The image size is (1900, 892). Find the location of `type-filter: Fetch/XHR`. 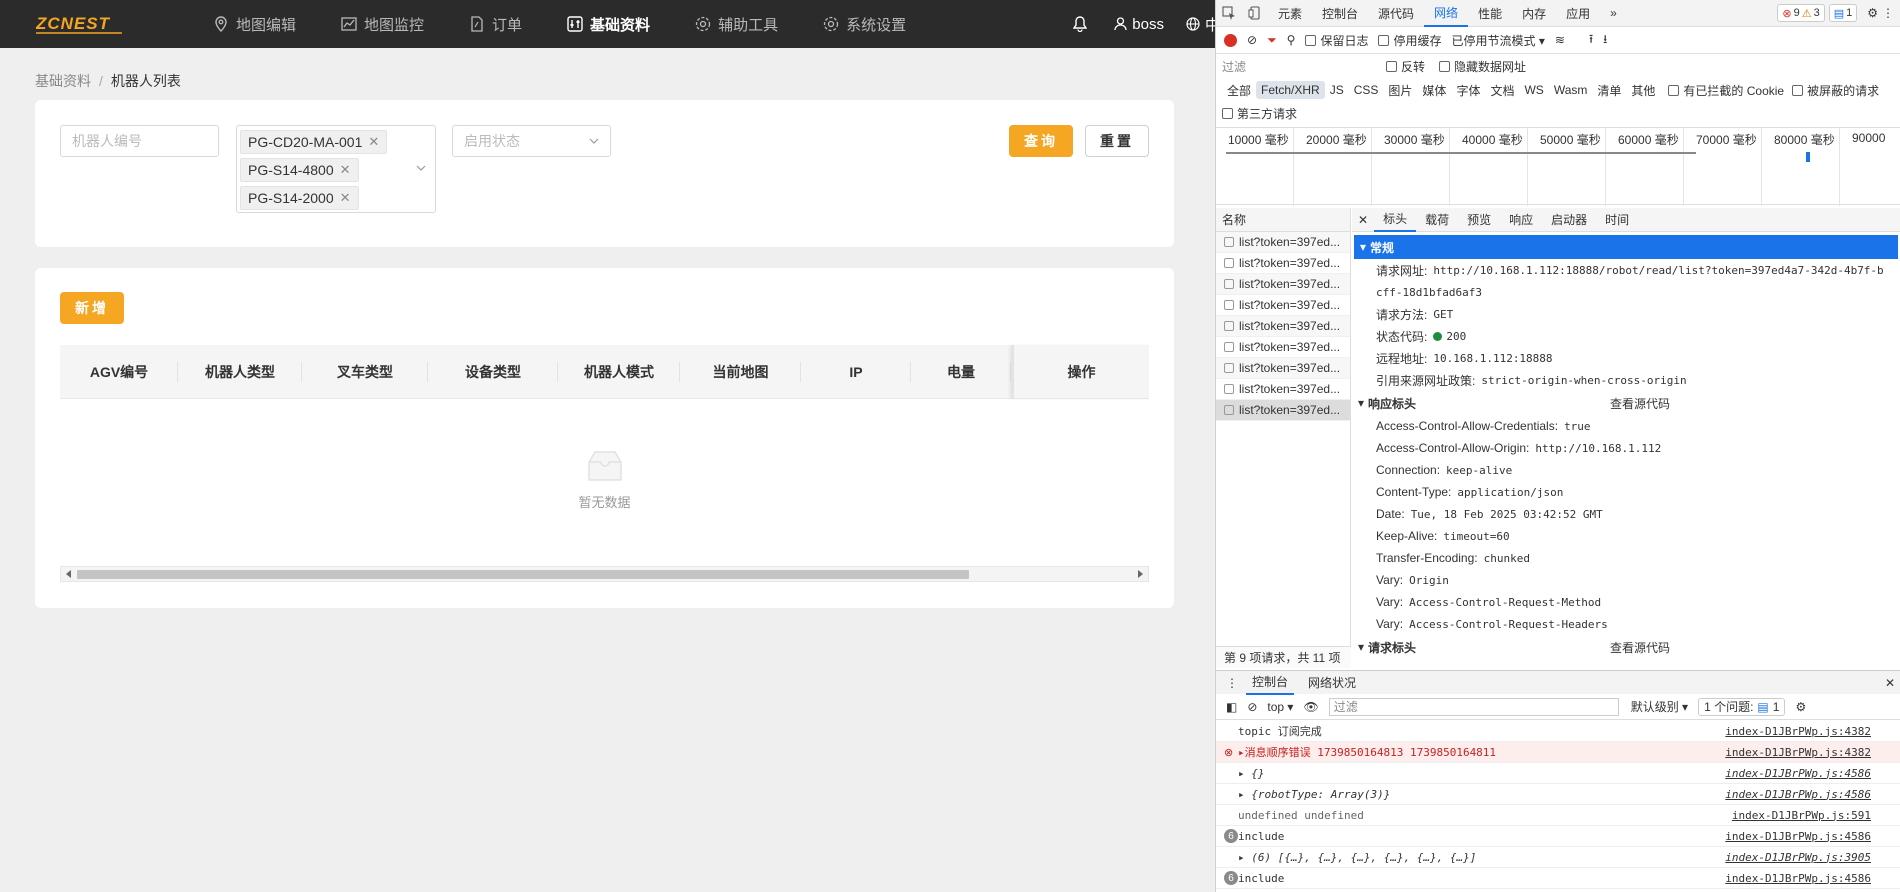

type-filter: Fetch/XHR is located at coordinates (1290, 90).